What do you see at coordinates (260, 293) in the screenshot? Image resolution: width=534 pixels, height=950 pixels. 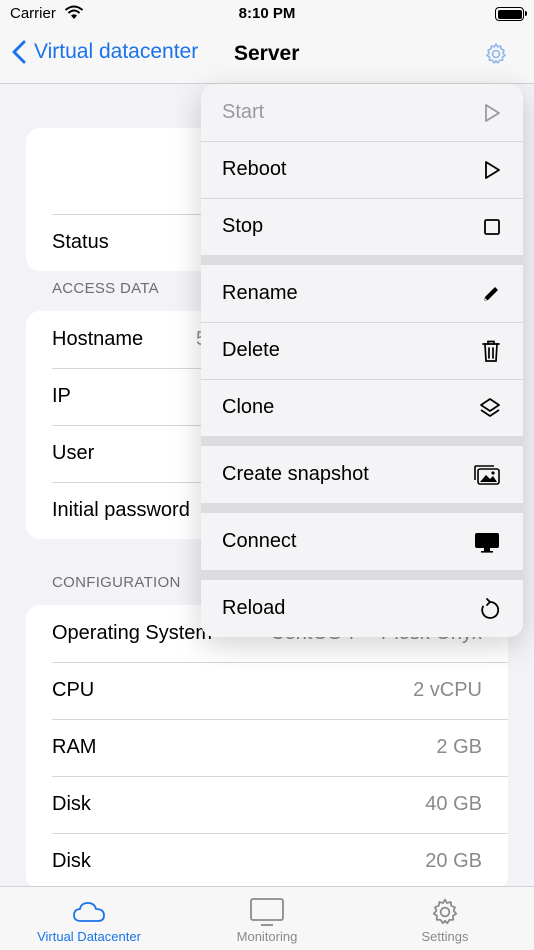 I see `menu-item-label: Rename` at bounding box center [260, 293].